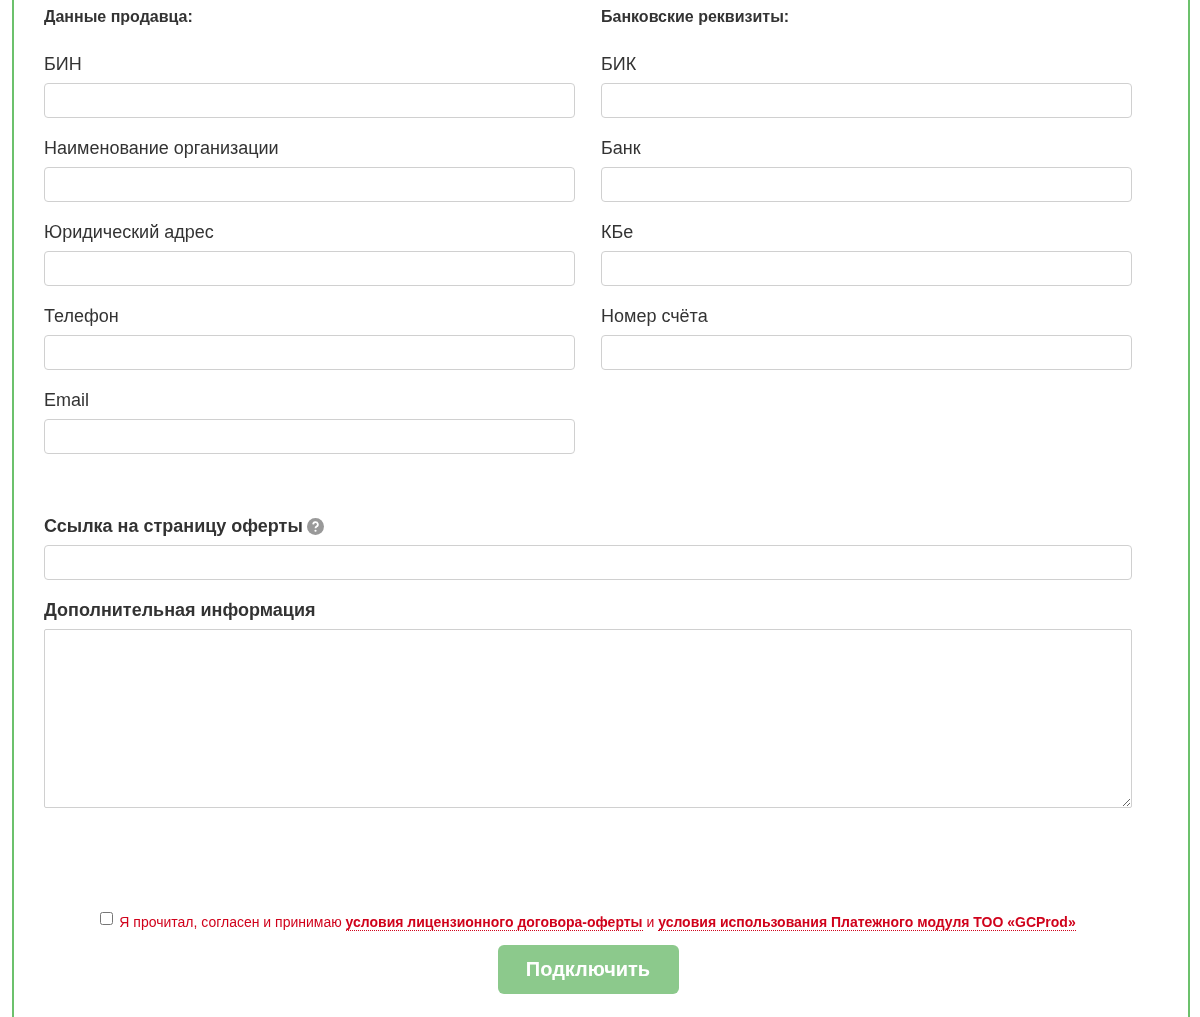 The width and height of the screenshot is (1200, 1017). I want to click on field-label: Email, so click(67, 400).